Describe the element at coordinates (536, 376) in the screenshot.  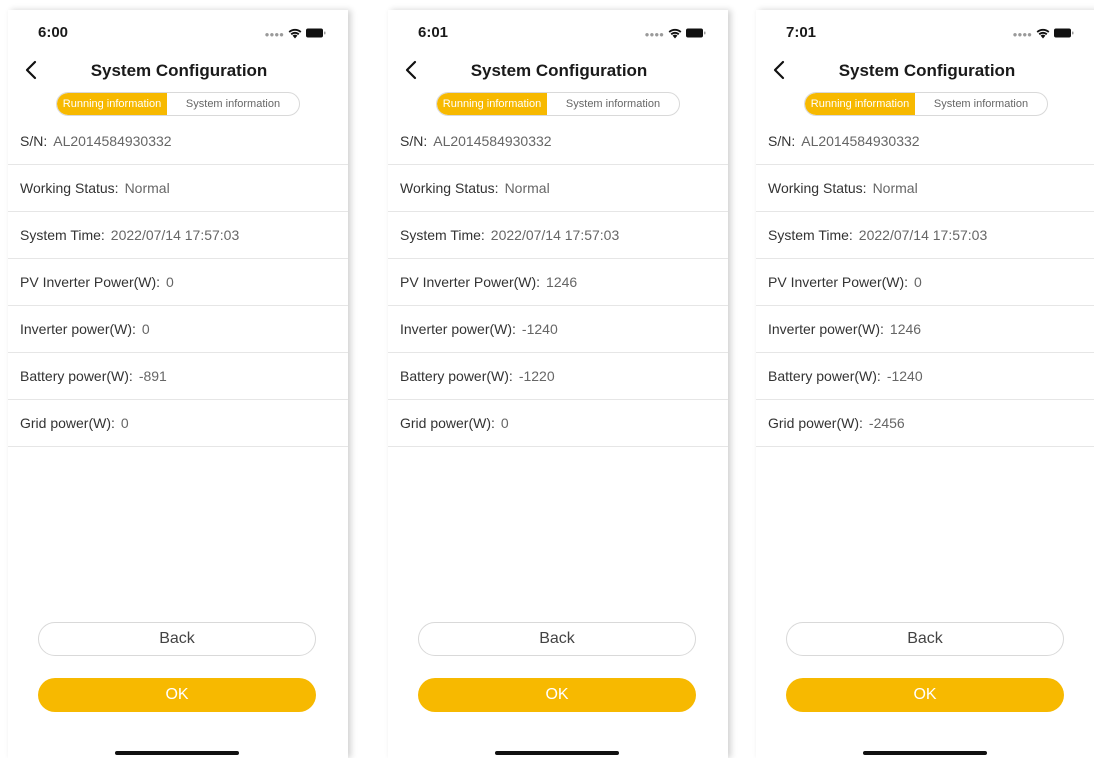
I see `row-value: -1220` at that location.